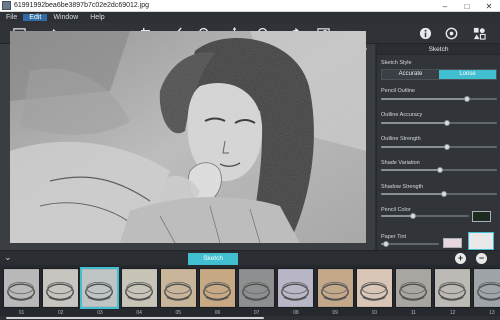 Image resolution: width=500 pixels, height=320 pixels. Describe the element at coordinates (425, 33) in the screenshot. I see `info-icon` at that location.